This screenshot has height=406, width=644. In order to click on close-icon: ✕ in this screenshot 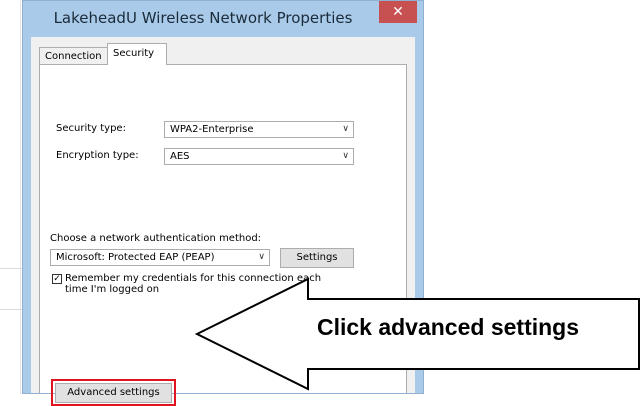, I will do `click(398, 12)`.